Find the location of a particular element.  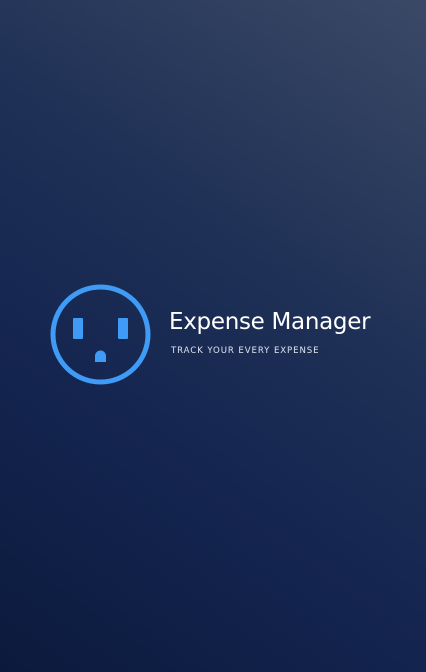

outlet-face-icon is located at coordinates (100, 334).